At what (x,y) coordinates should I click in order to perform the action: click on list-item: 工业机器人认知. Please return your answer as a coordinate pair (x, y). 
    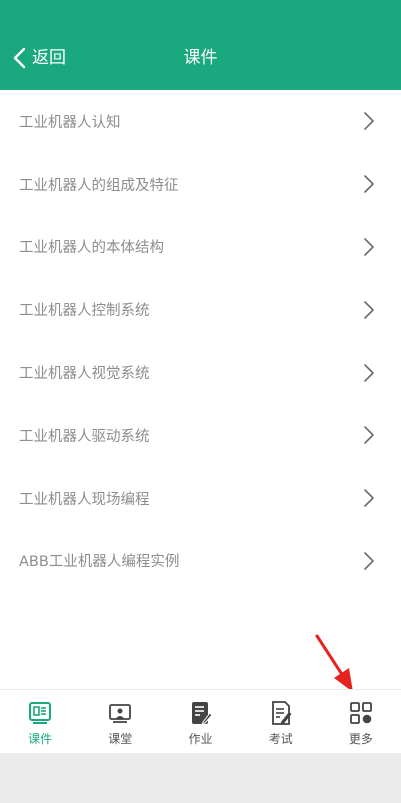
    Looking at the image, I should click on (200, 121).